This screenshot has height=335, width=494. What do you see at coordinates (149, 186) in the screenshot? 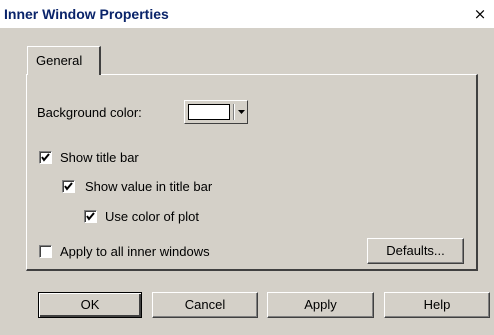
I see `show-value-in-title-bar-label: Show value in title bar` at bounding box center [149, 186].